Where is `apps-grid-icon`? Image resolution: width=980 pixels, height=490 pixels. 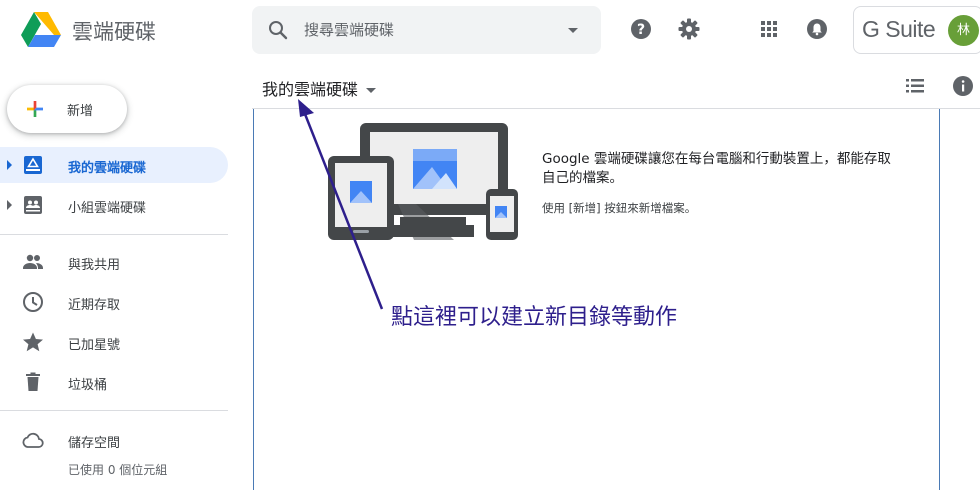 apps-grid-icon is located at coordinates (769, 29).